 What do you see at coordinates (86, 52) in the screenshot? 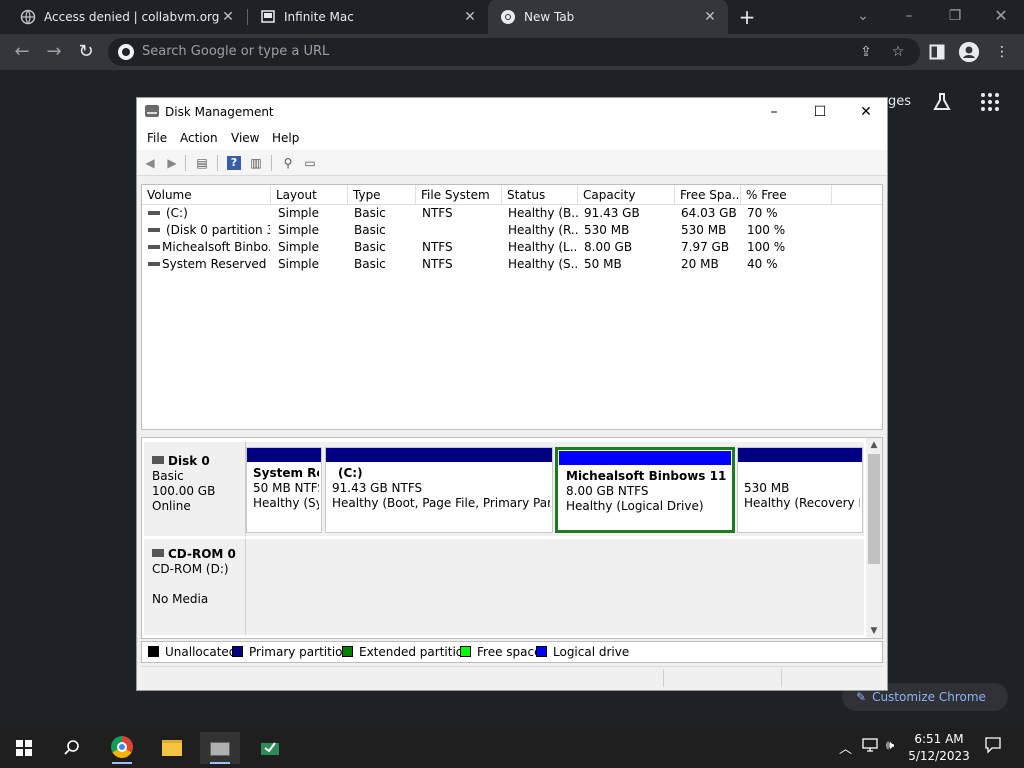
I see `reload-icon: ↻` at bounding box center [86, 52].